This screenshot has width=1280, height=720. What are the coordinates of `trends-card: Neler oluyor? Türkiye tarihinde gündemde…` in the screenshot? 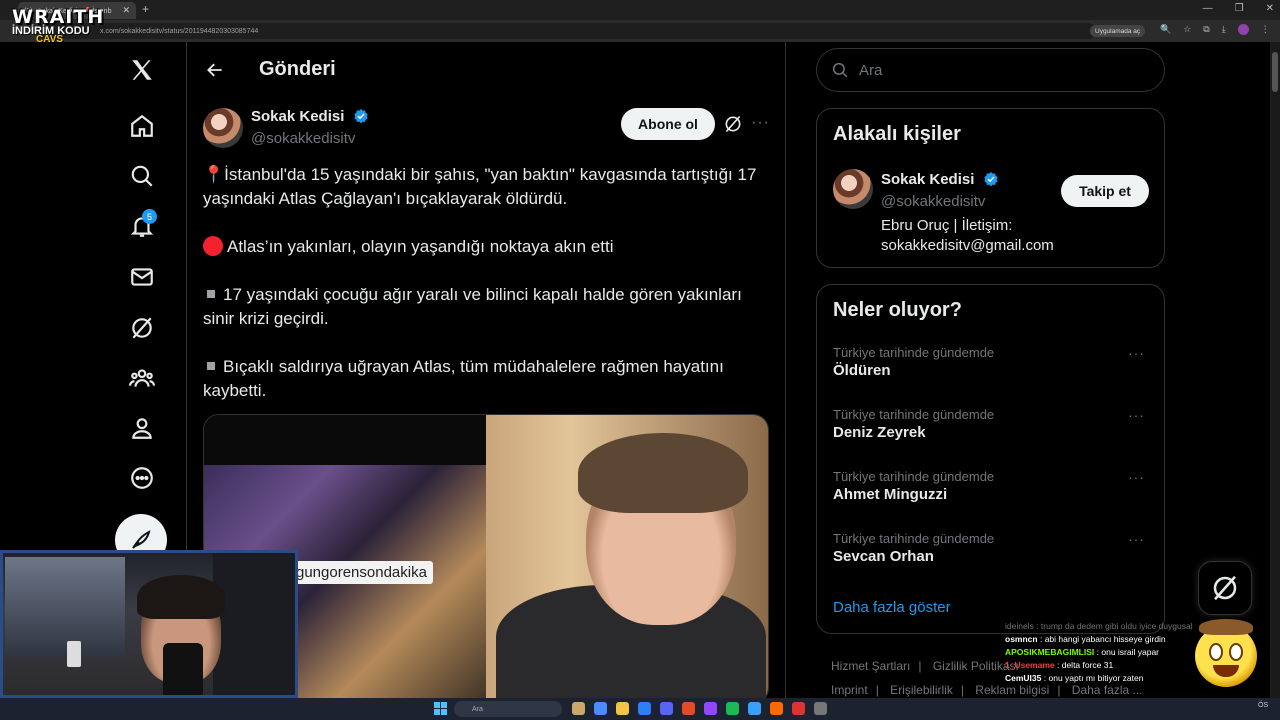 It's located at (990, 459).